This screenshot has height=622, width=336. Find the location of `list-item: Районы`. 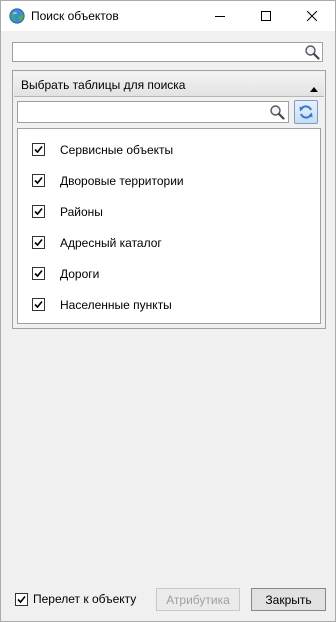

list-item: Районы is located at coordinates (168, 212).